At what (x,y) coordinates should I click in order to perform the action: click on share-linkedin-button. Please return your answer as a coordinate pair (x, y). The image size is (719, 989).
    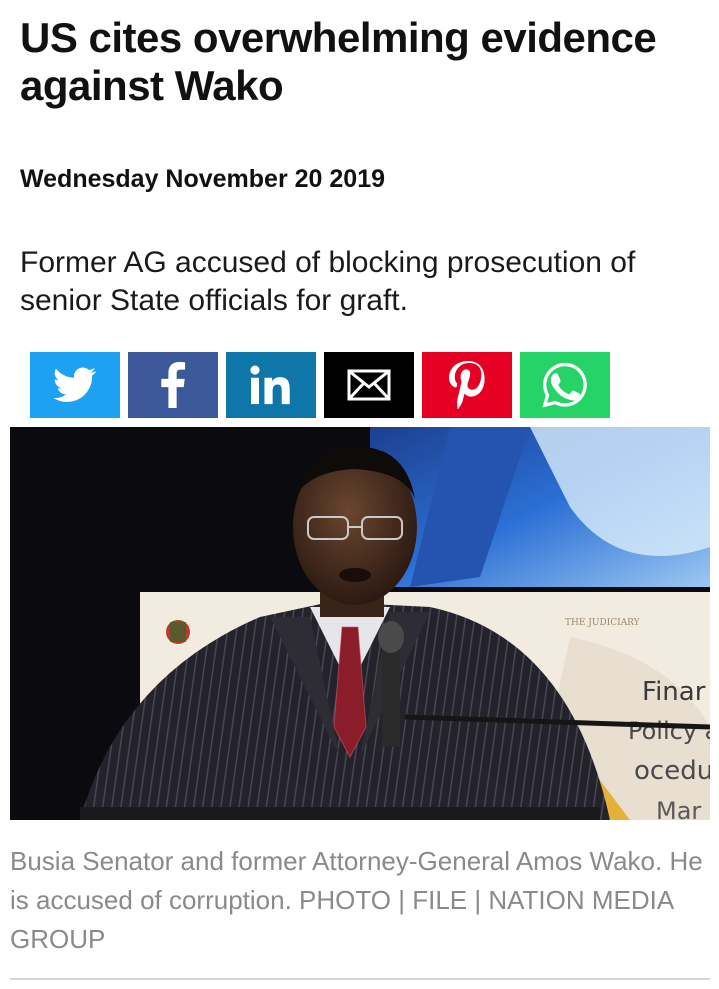
    Looking at the image, I should click on (271, 385).